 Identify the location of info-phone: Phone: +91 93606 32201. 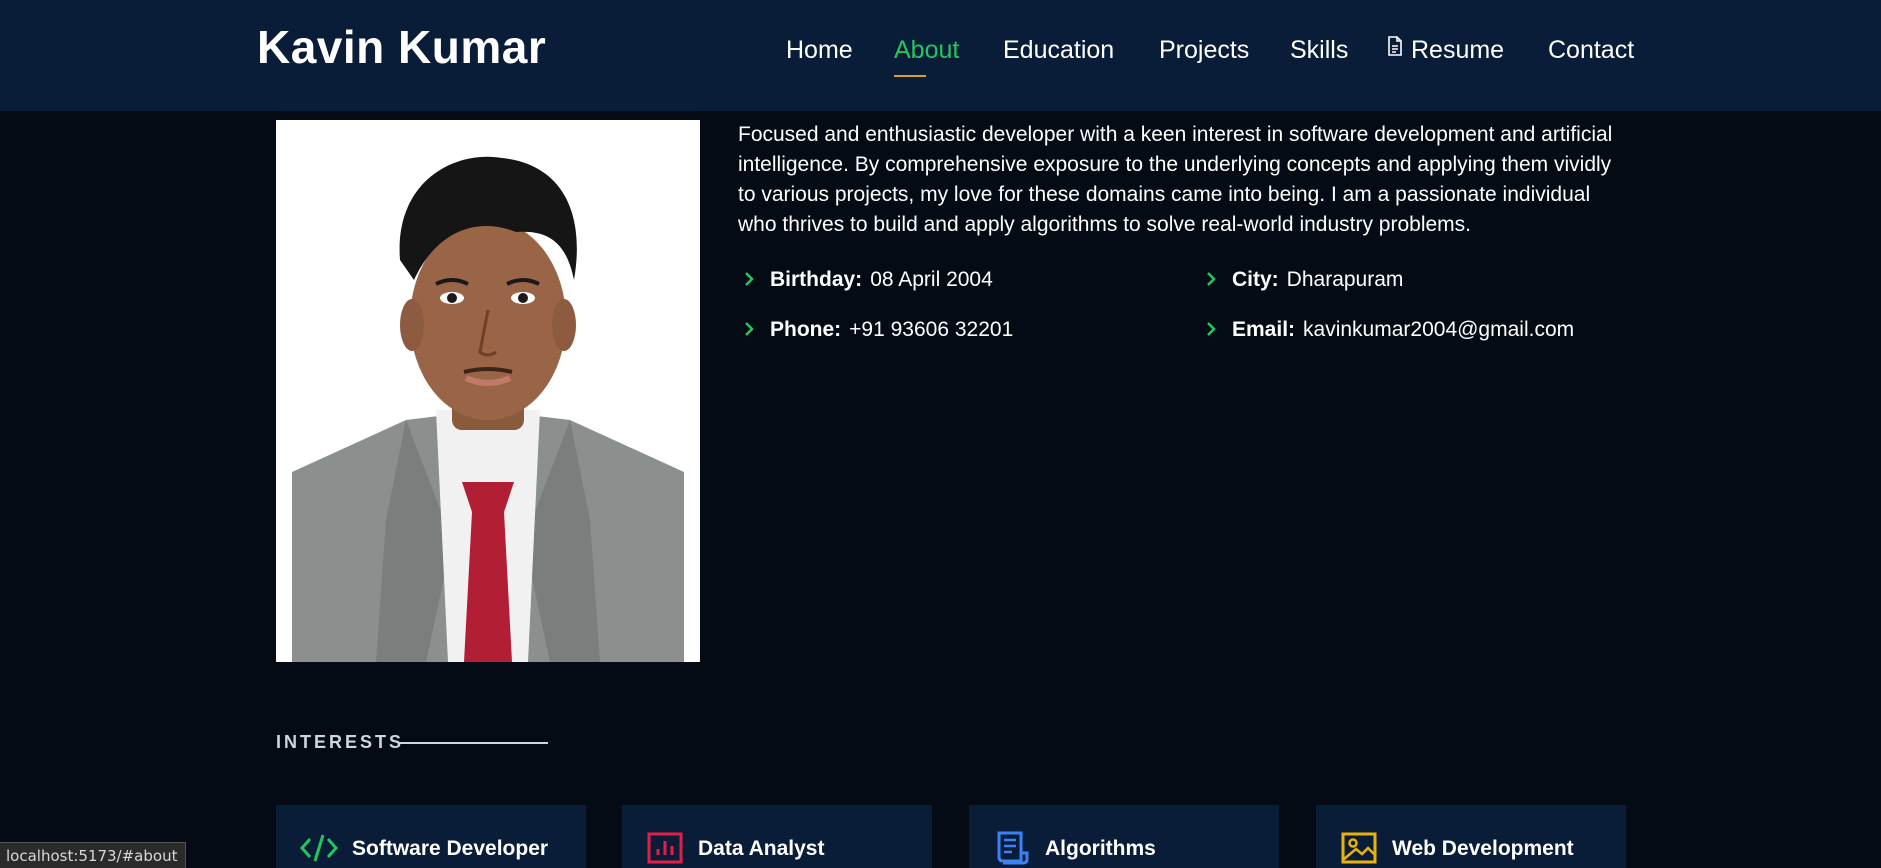
(878, 330).